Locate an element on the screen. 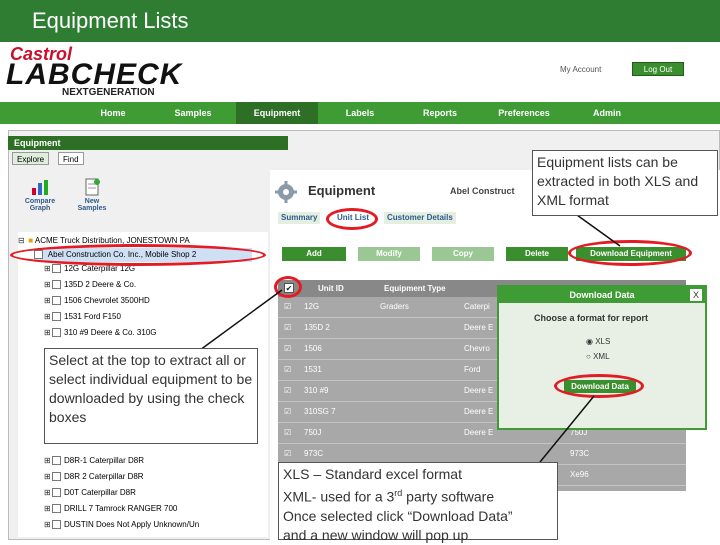  callout-line-click: Once selected click “Download Data” is located at coordinates (398, 515).